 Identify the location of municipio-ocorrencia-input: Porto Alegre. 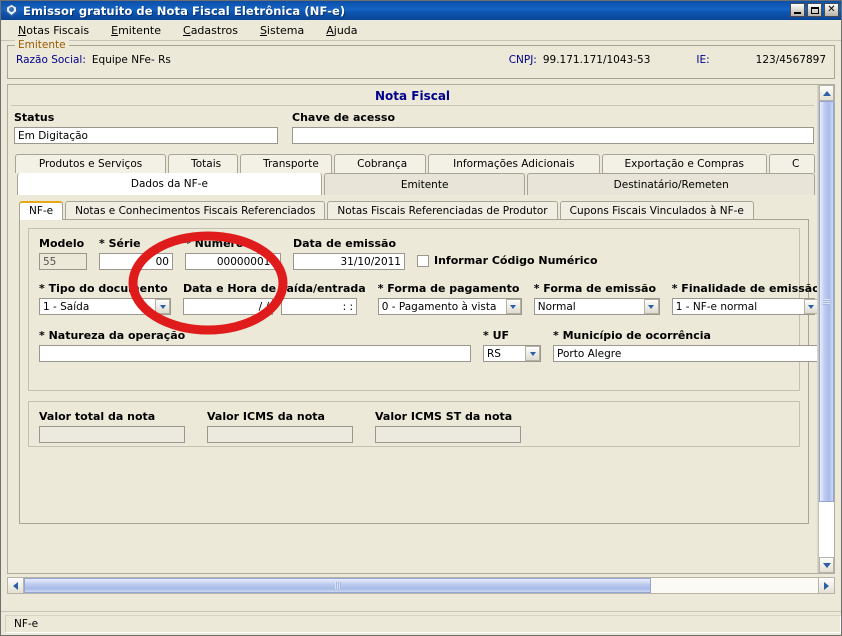
(685, 353).